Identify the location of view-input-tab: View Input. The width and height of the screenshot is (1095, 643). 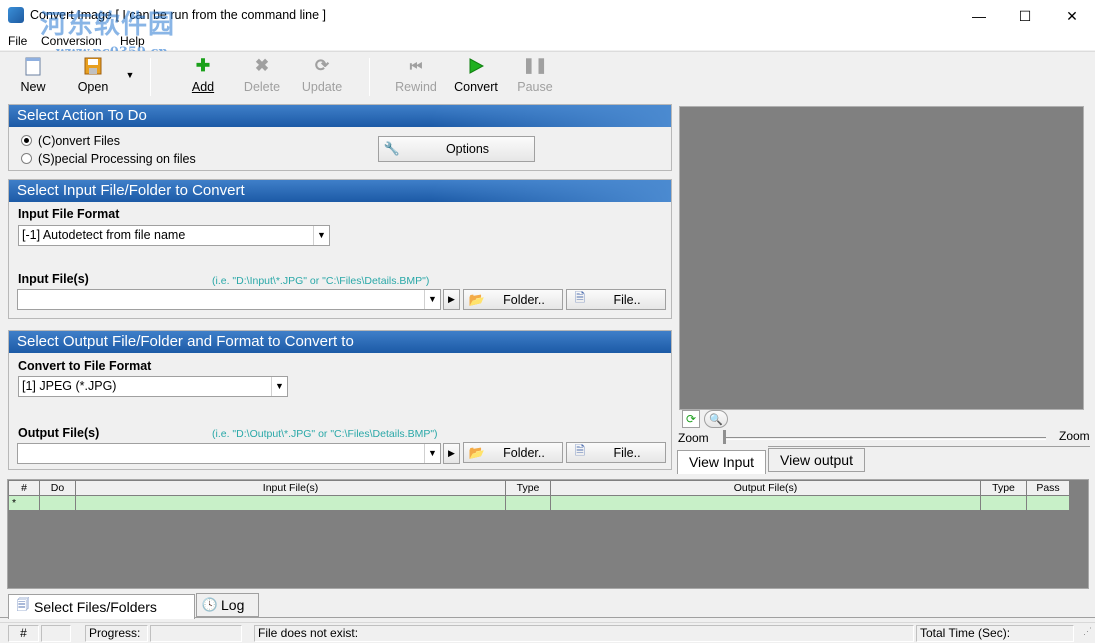
(721, 462).